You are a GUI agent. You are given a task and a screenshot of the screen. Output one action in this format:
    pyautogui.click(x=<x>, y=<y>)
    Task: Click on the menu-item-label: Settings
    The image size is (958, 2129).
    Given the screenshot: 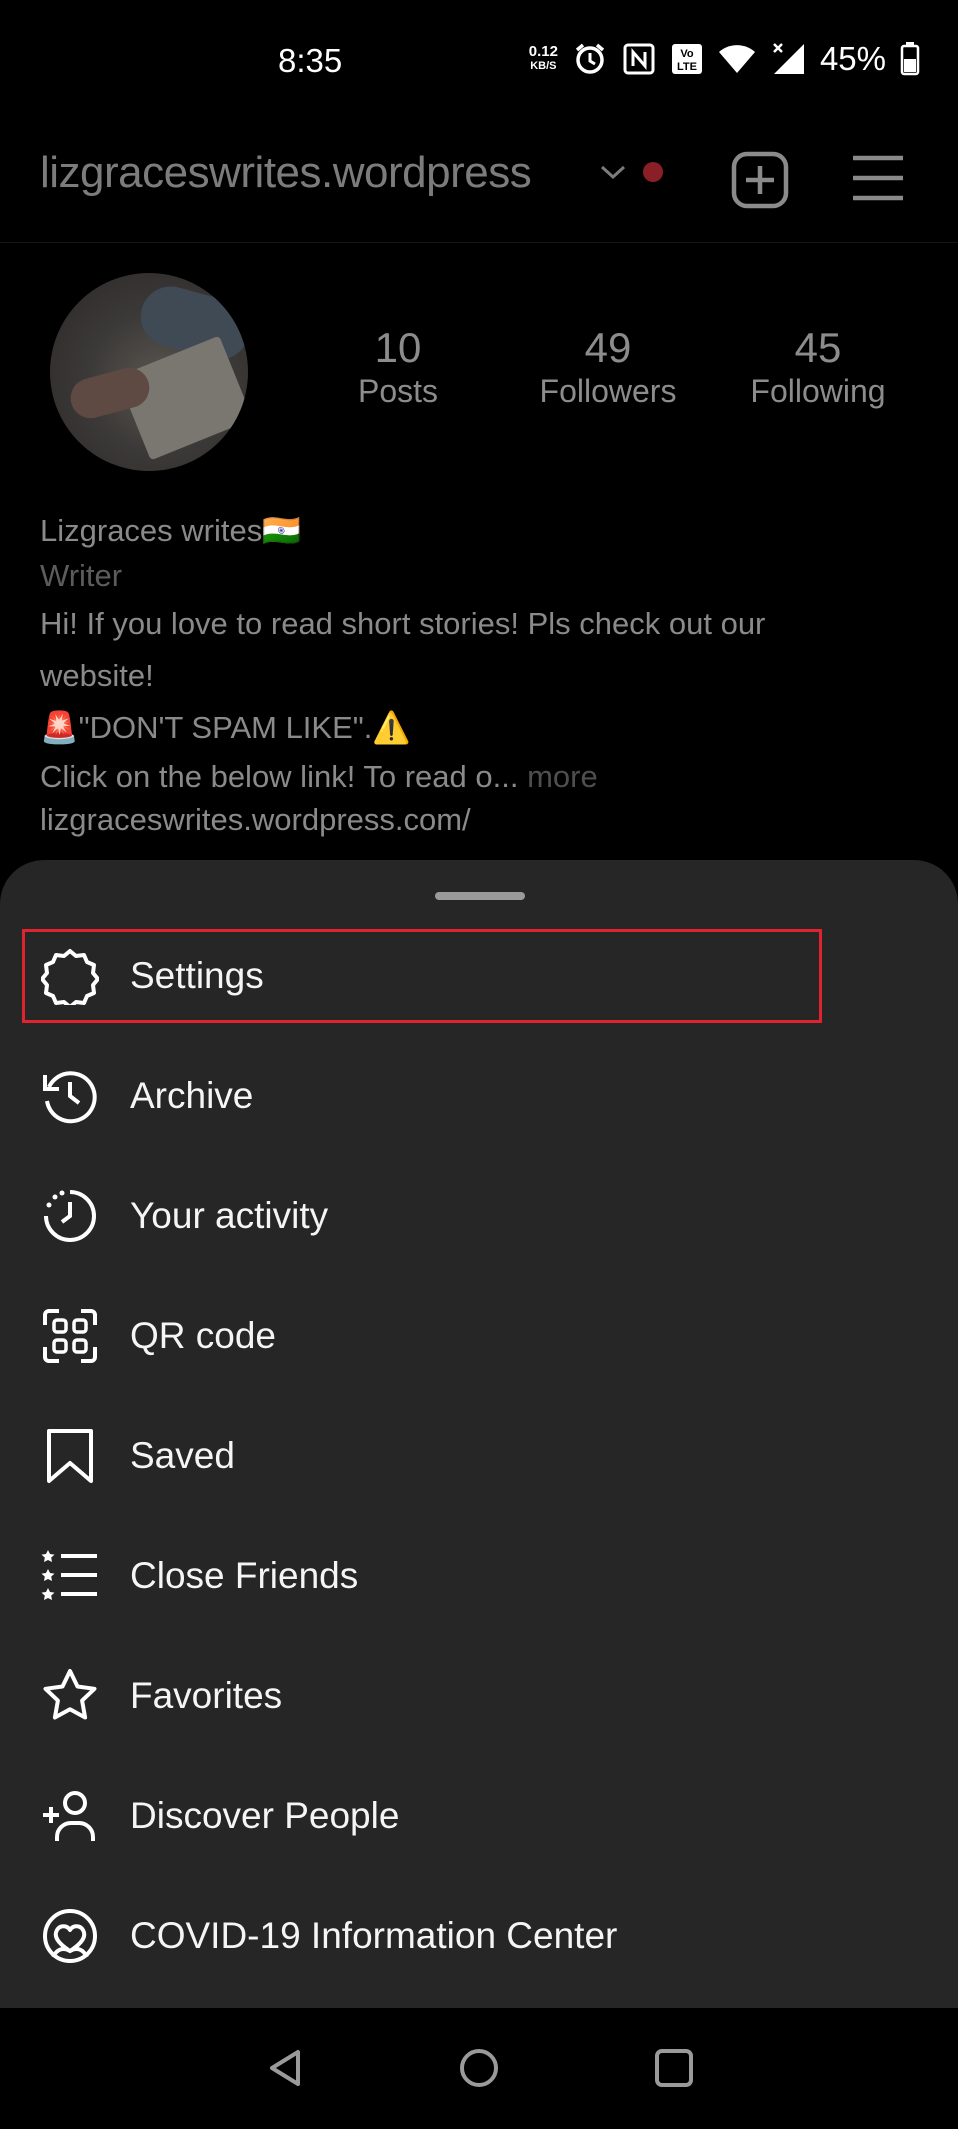 What is the action you would take?
    pyautogui.click(x=197, y=975)
    